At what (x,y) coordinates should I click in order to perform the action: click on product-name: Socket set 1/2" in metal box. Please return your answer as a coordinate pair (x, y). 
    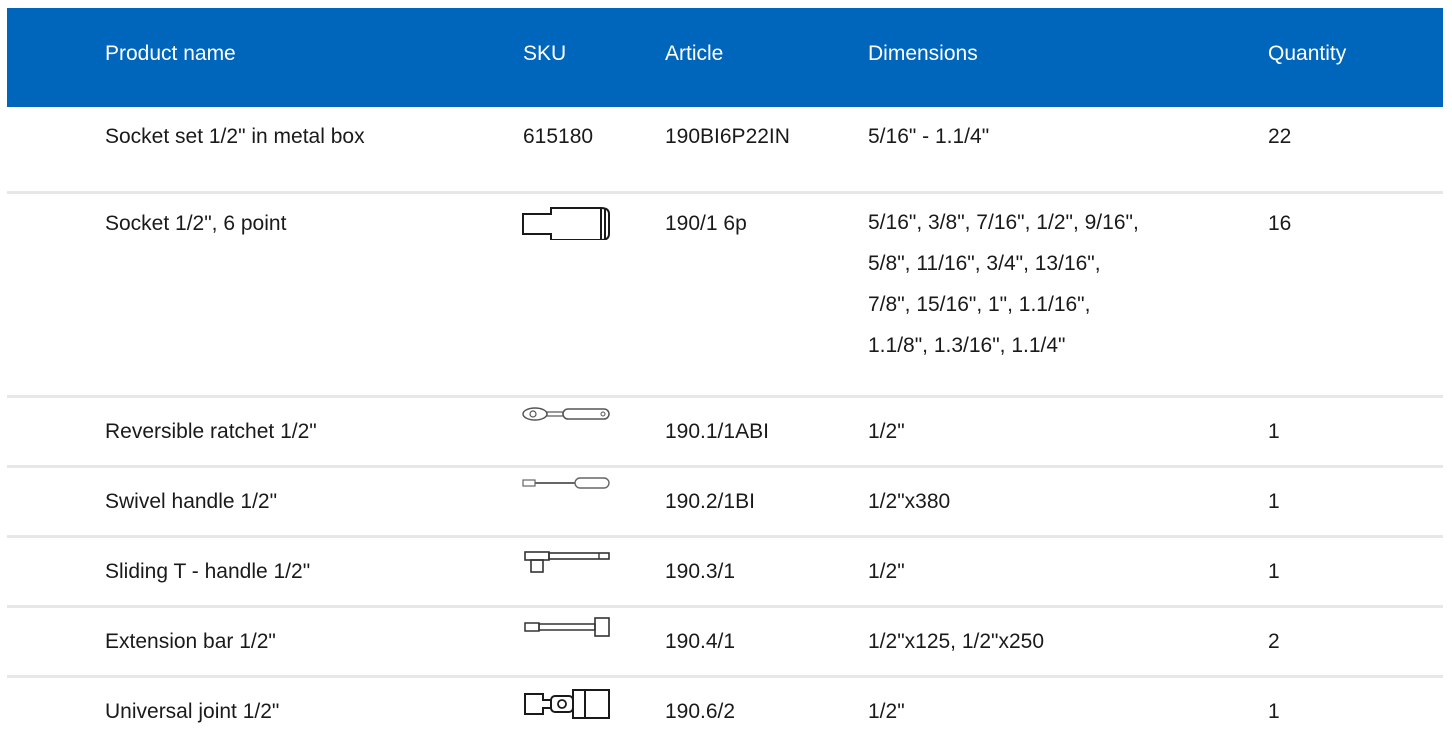
    Looking at the image, I should click on (235, 136).